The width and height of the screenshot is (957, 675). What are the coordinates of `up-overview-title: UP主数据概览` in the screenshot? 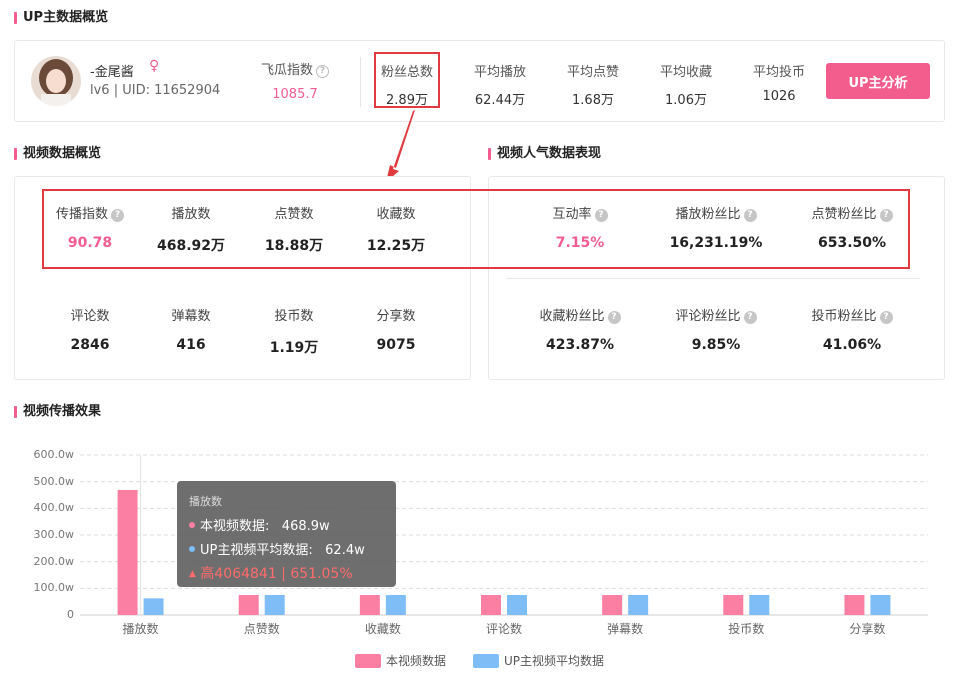 It's located at (61, 18).